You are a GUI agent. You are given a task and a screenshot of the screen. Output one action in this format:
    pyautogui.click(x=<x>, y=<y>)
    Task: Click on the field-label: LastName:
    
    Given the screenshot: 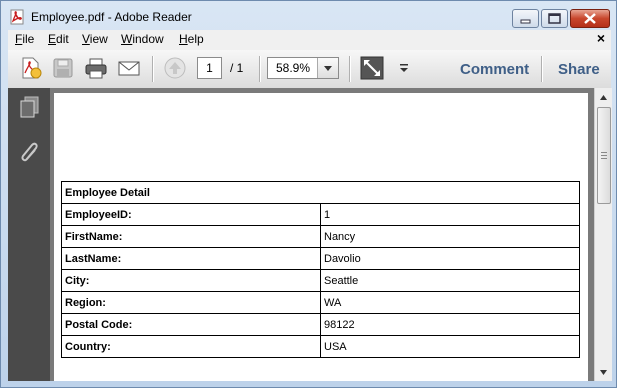 What is the action you would take?
    pyautogui.click(x=191, y=258)
    